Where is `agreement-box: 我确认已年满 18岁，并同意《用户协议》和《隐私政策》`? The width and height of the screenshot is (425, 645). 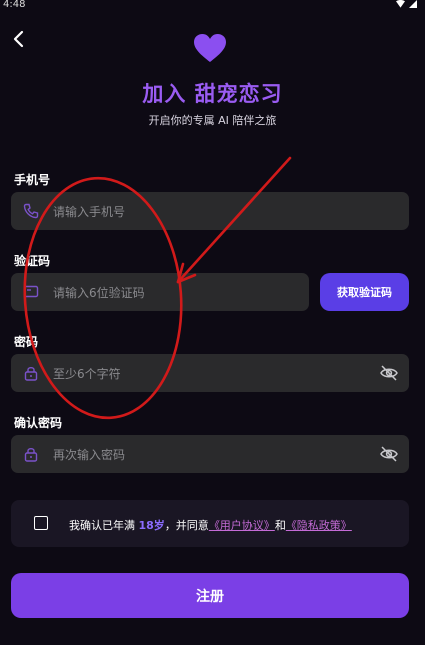 agreement-box: 我确认已年满 18岁，并同意《用户协议》和《隐私政策》 is located at coordinates (210, 523).